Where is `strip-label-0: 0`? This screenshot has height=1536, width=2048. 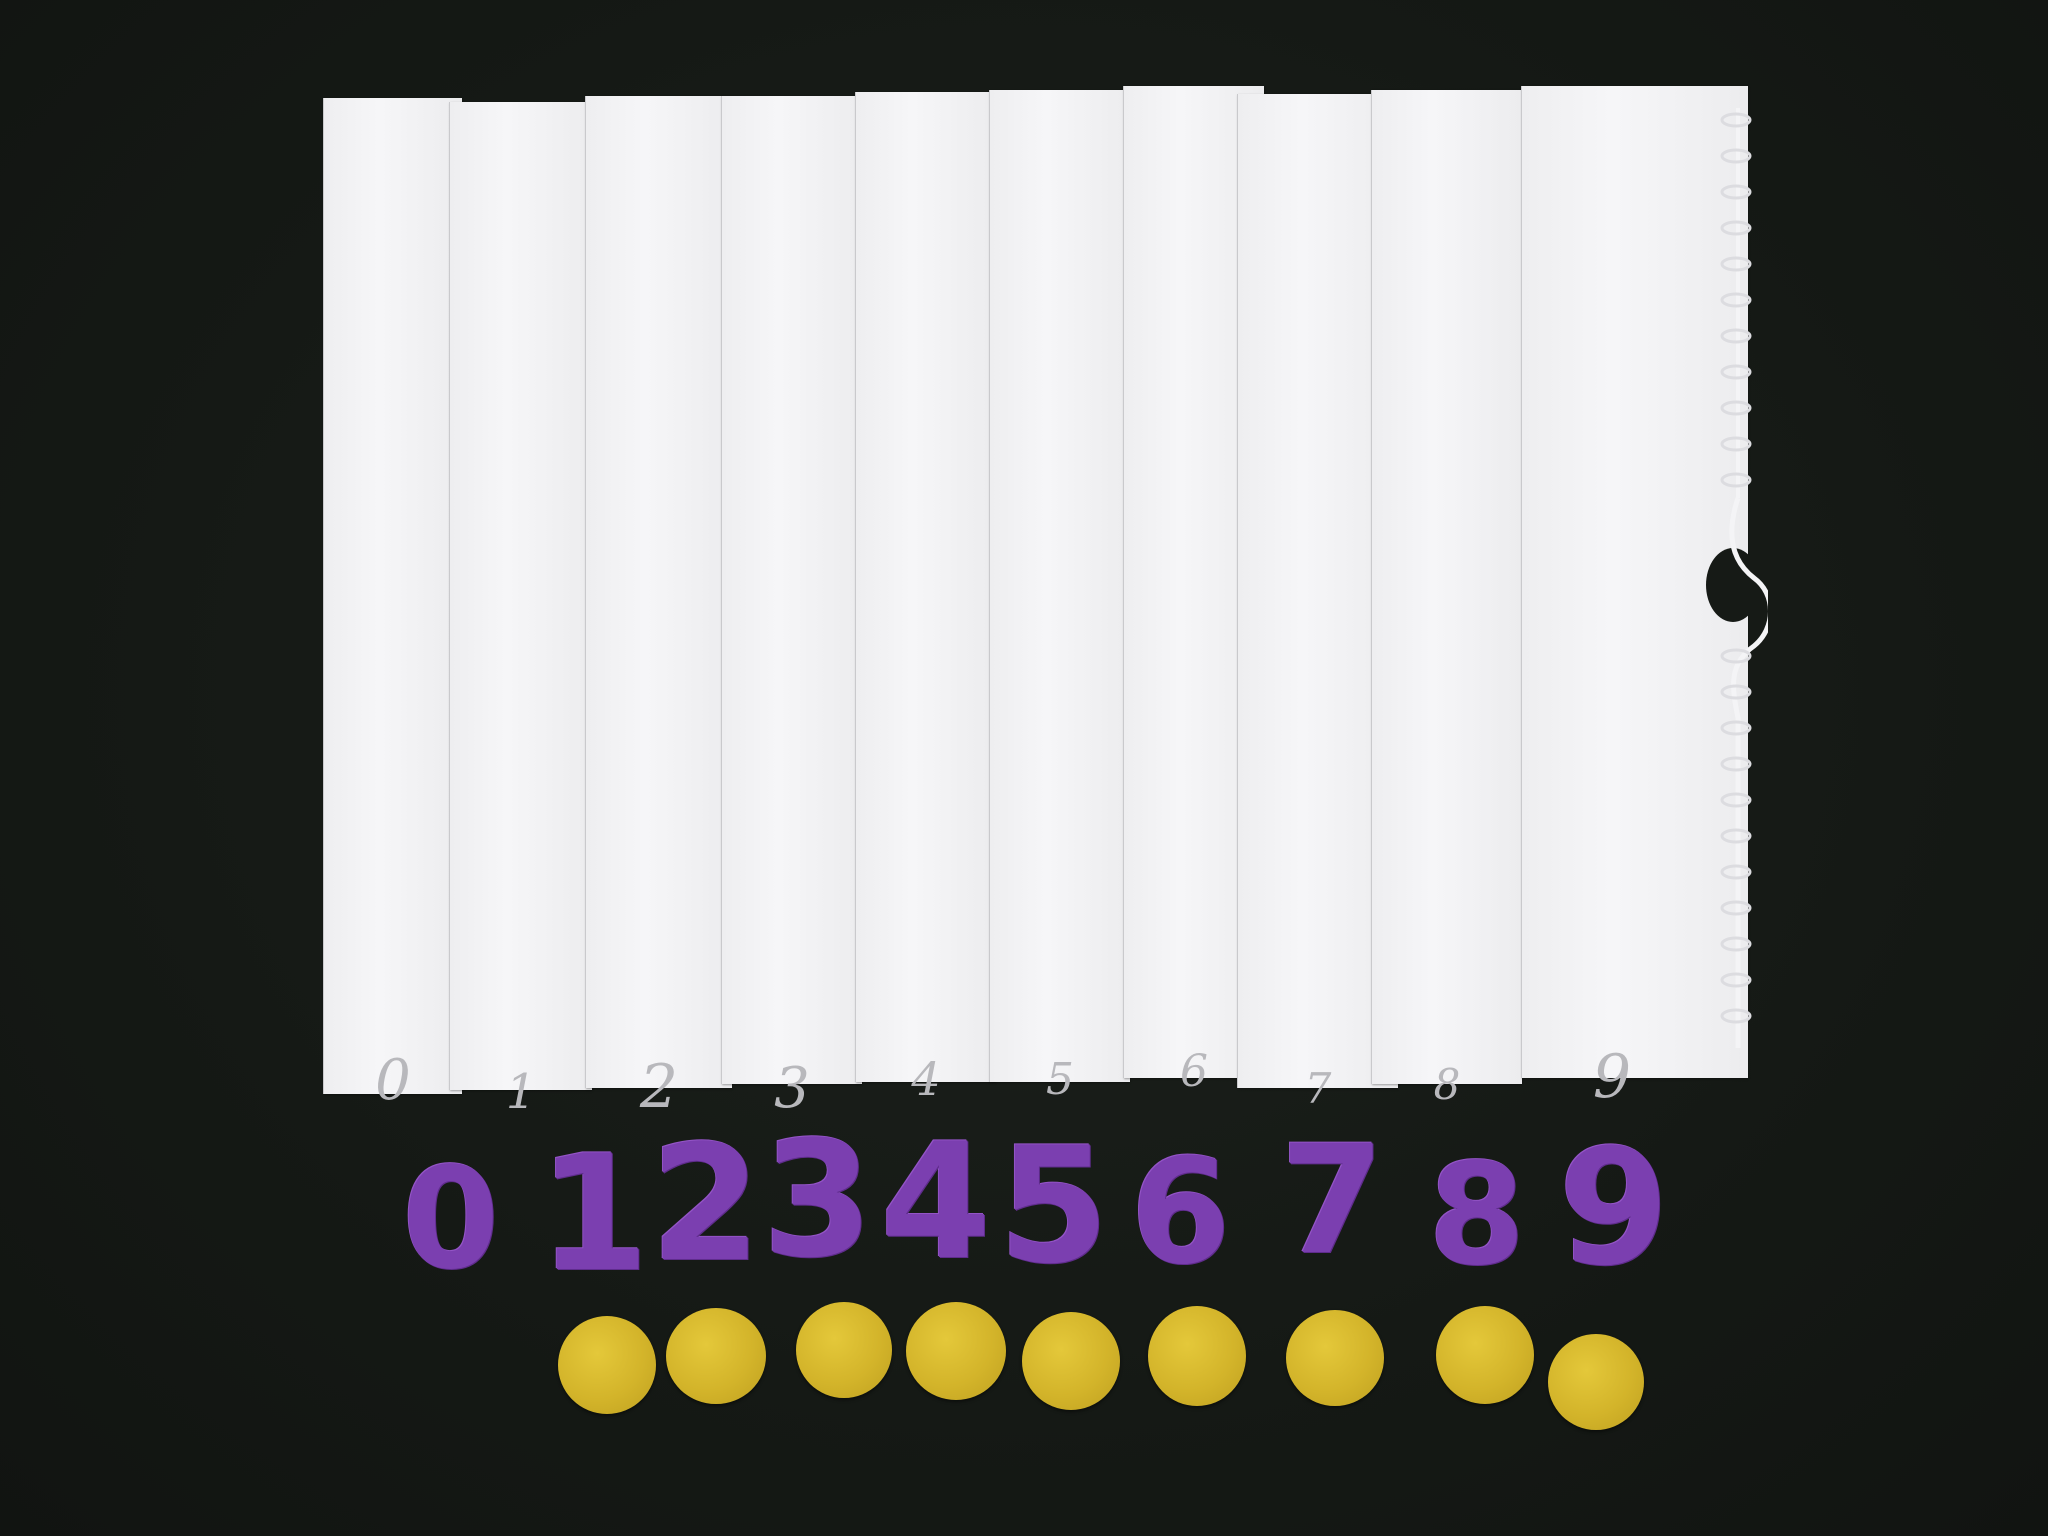
strip-label-0: 0 is located at coordinates (393, 1080).